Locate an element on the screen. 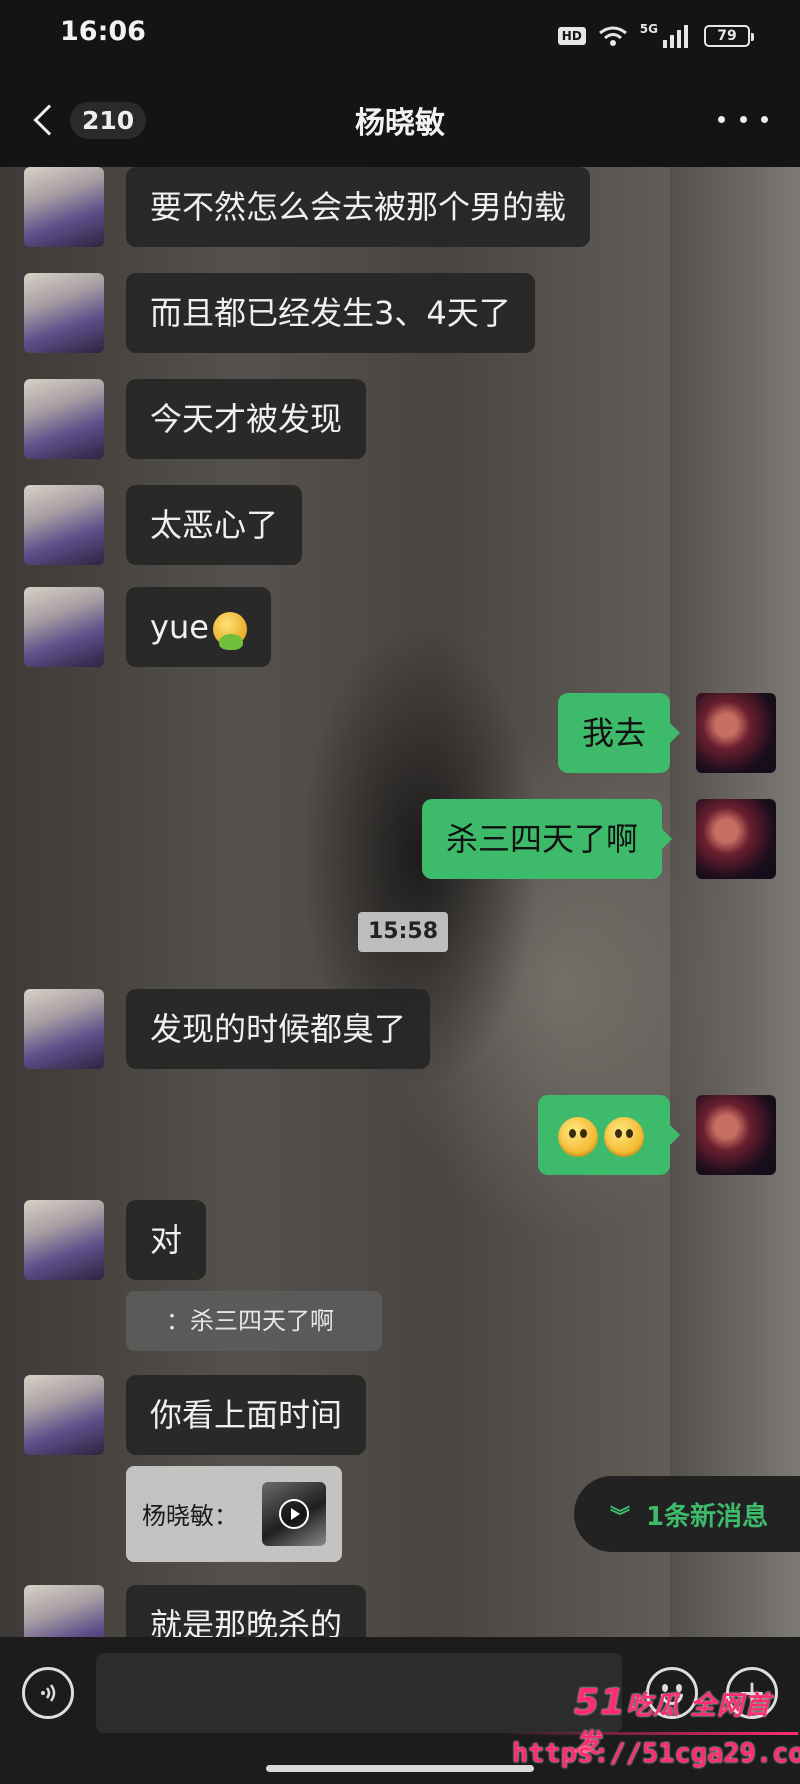 This screenshot has height=1784, width=800. input-bar: + is located at coordinates (400, 1710).